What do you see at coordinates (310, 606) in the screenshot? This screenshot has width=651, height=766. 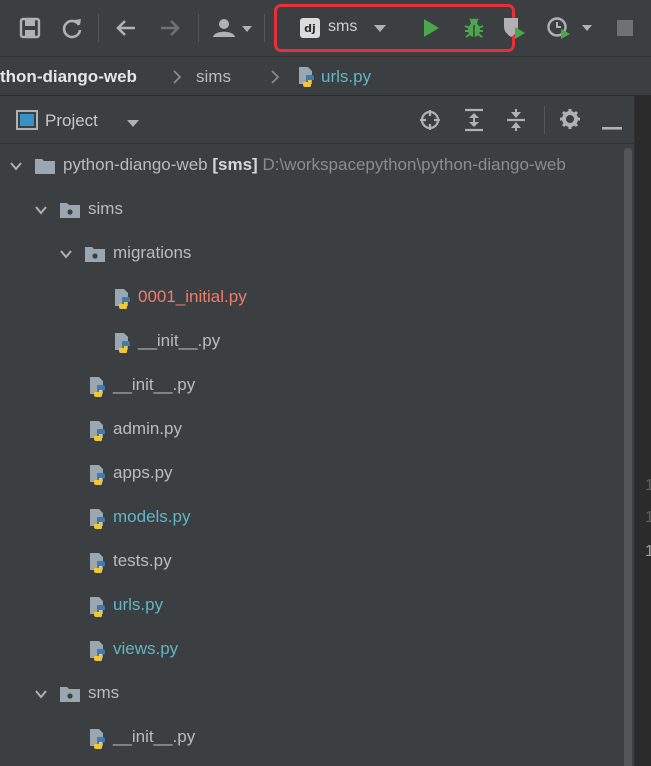 I see `tree-item-urls: urls.py` at bounding box center [310, 606].